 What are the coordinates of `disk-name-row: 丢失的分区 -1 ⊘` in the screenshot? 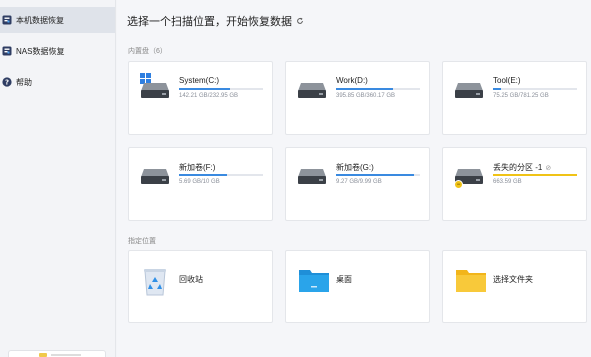 It's located at (522, 167).